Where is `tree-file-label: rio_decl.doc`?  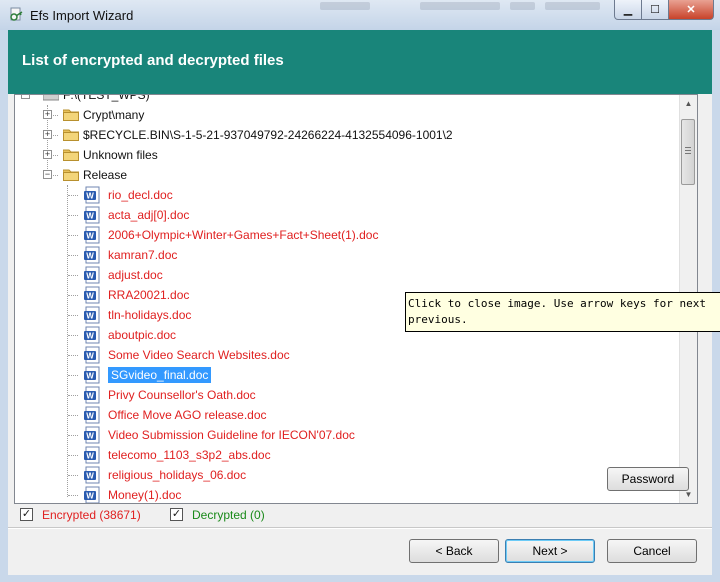 tree-file-label: rio_decl.doc is located at coordinates (140, 195).